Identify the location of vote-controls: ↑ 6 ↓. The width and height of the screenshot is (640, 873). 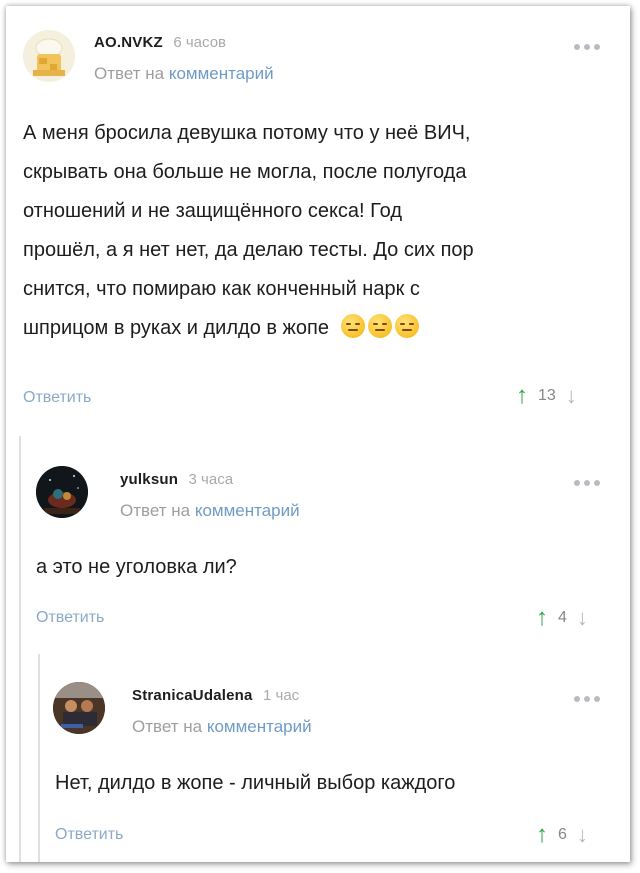
(562, 835).